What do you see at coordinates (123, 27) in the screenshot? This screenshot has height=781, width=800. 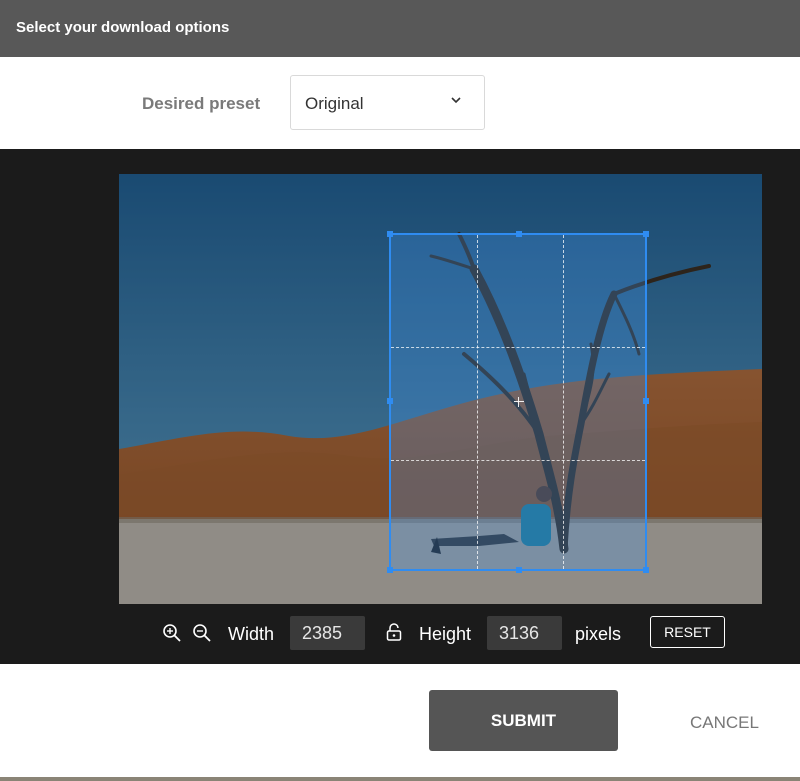 I see `dialog-title: Select your download options` at bounding box center [123, 27].